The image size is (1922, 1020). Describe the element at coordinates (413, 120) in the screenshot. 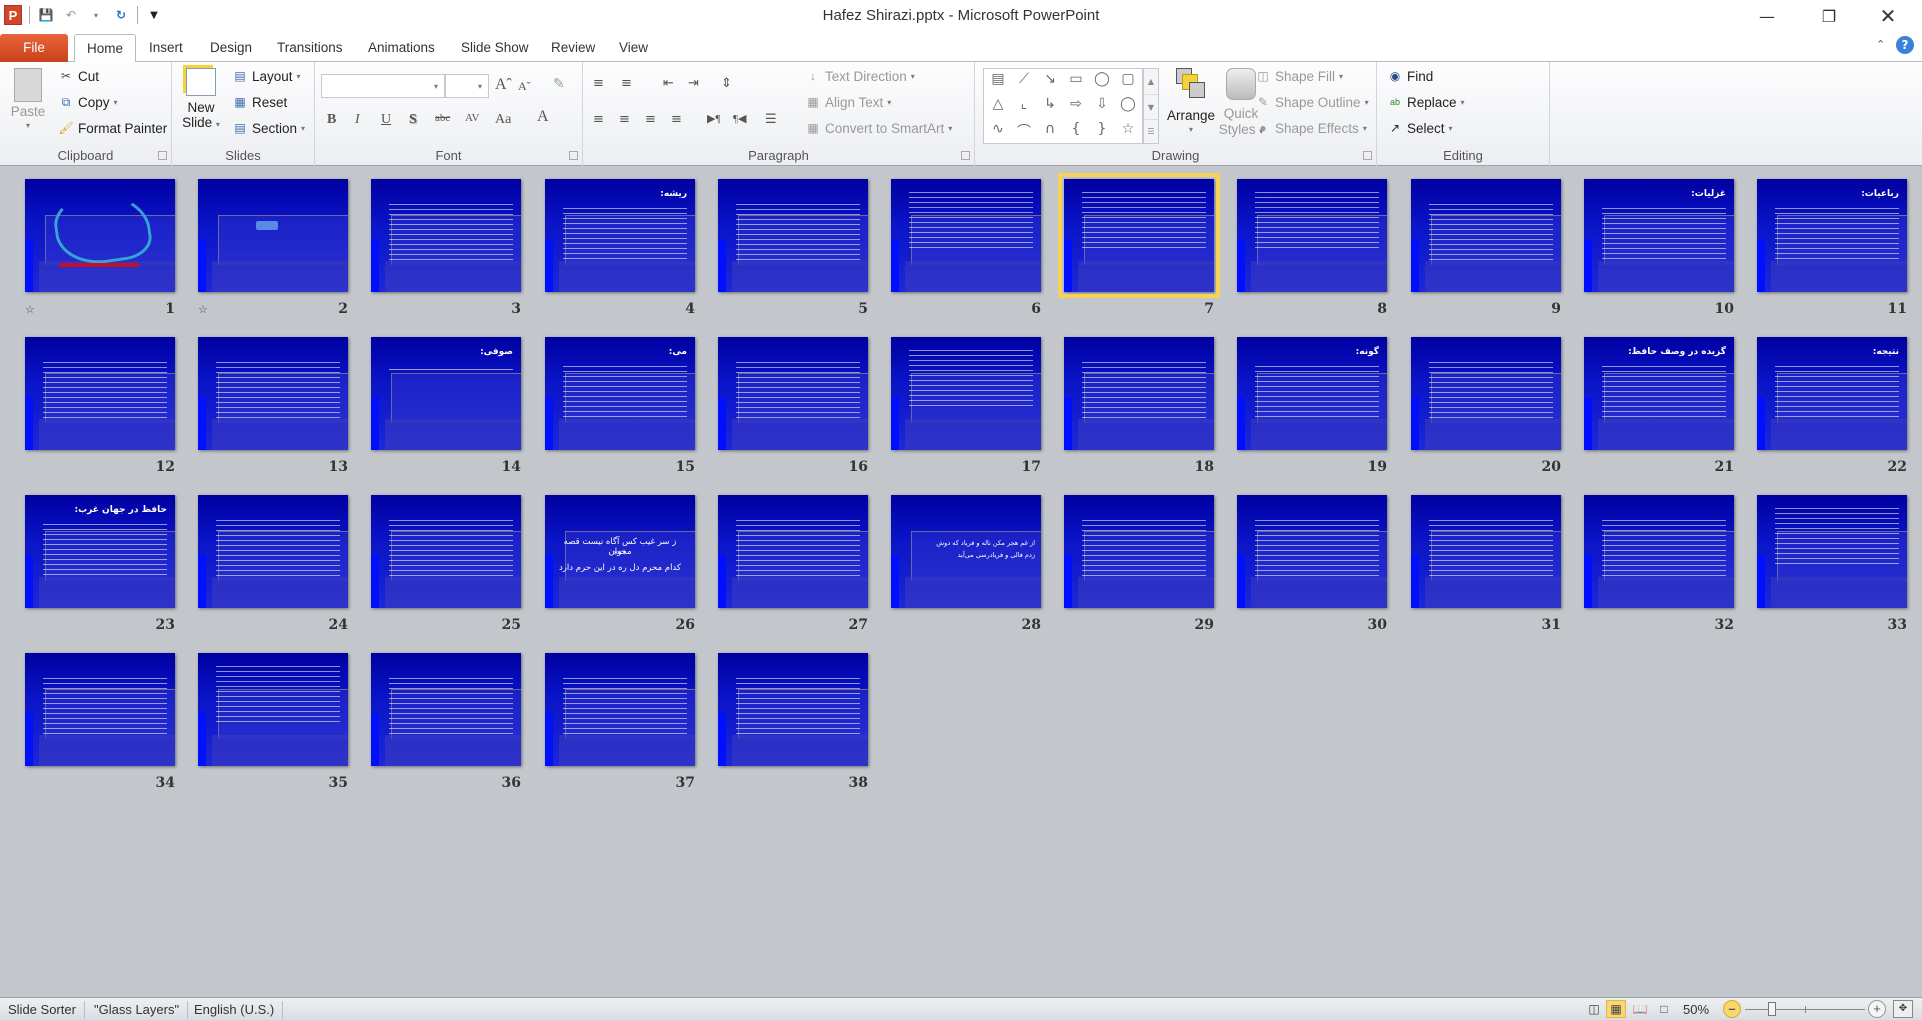

I see `shadow-icon: S` at that location.